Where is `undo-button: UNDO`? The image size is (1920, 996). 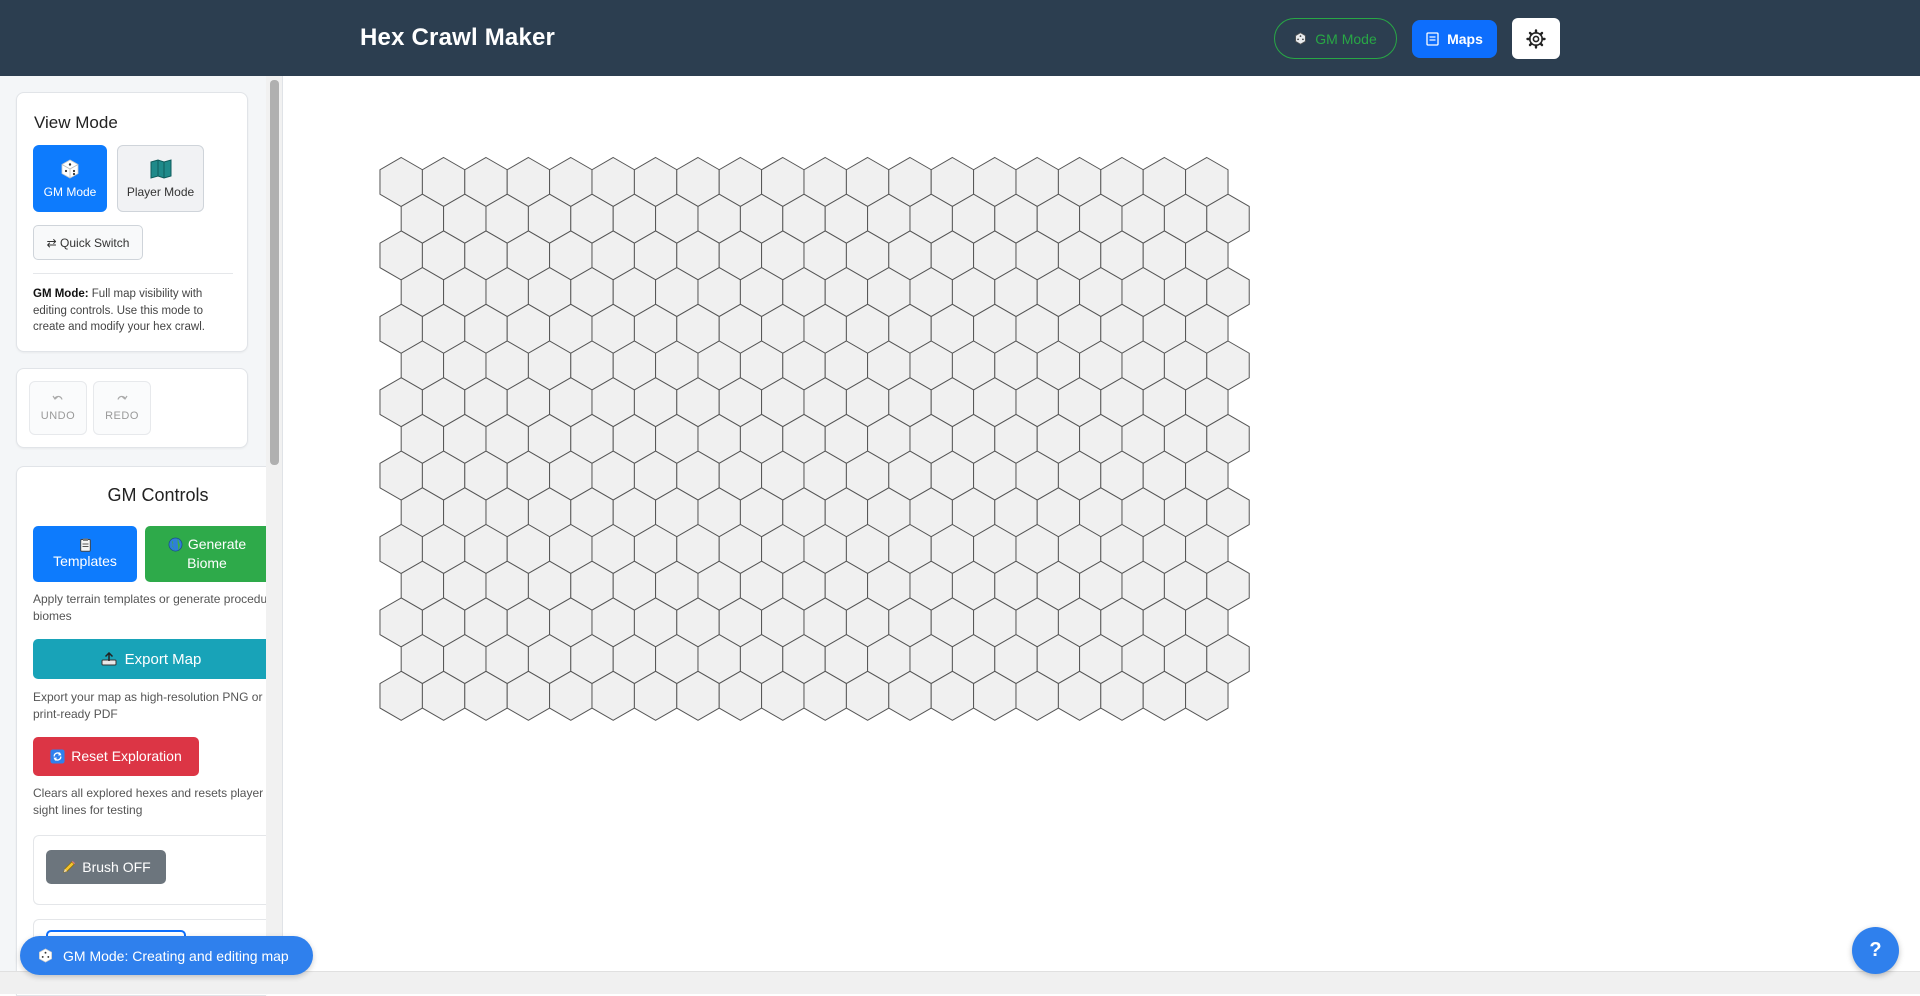
undo-button: UNDO is located at coordinates (58, 408).